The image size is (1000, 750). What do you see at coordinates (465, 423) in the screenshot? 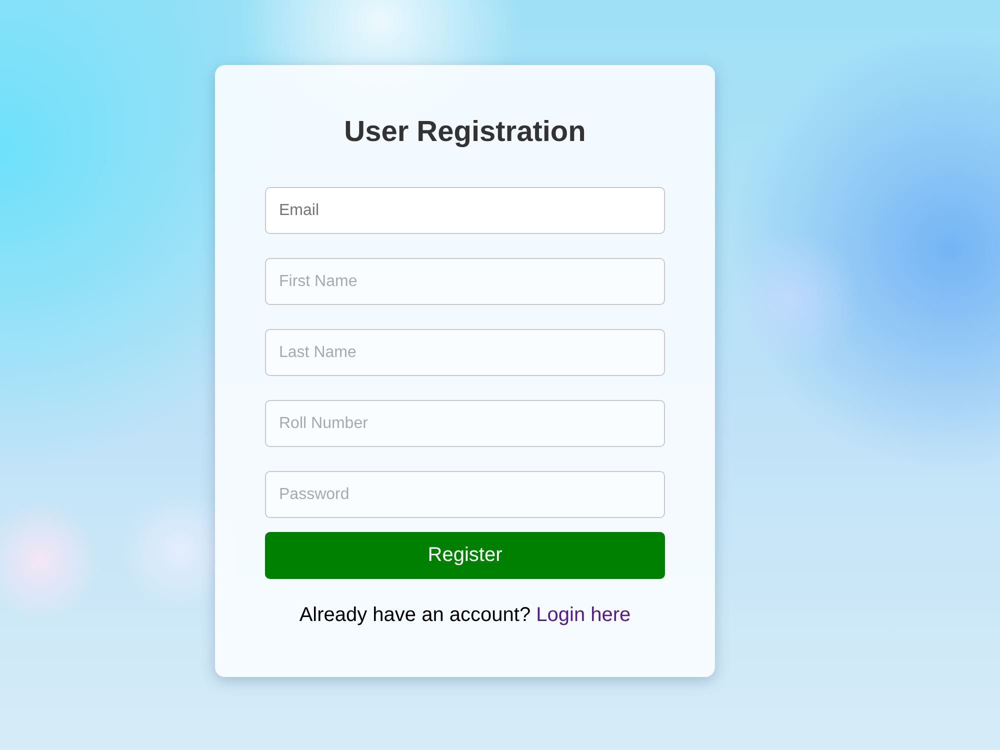
I see `input-field: Roll Number` at bounding box center [465, 423].